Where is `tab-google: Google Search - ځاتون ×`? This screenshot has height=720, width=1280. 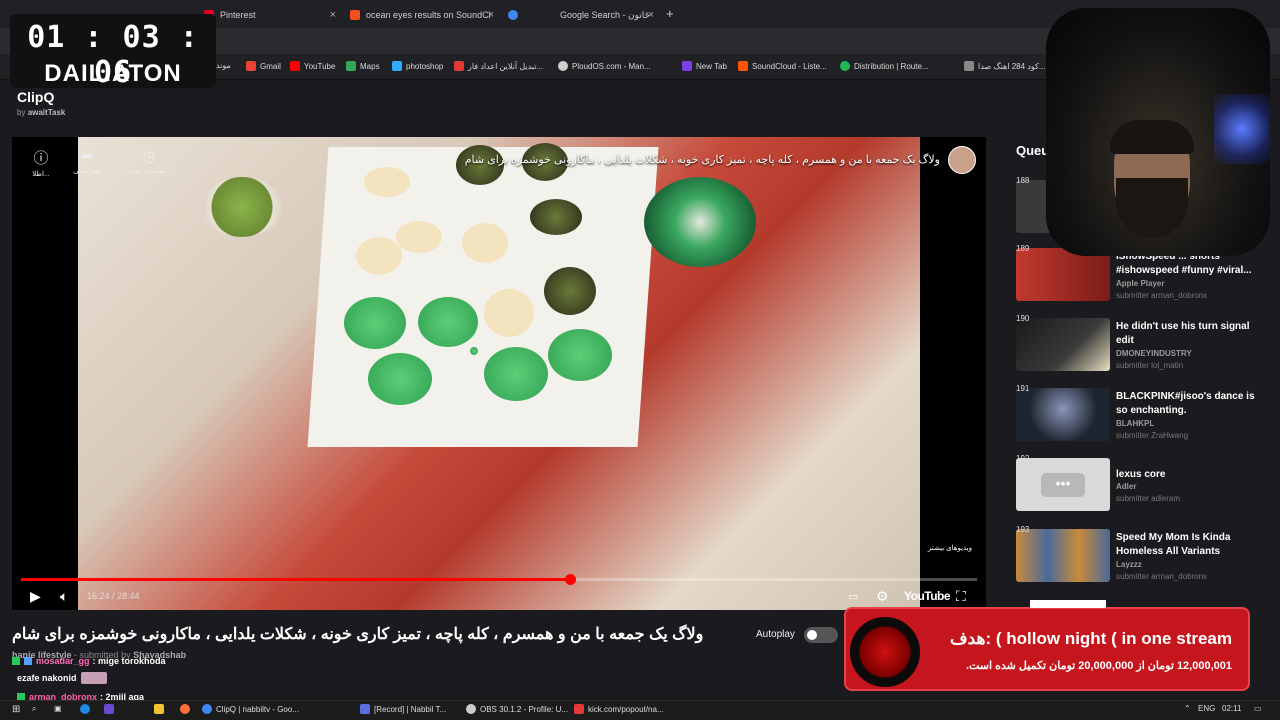 tab-google: Google Search - ځاتون × is located at coordinates (580, 15).